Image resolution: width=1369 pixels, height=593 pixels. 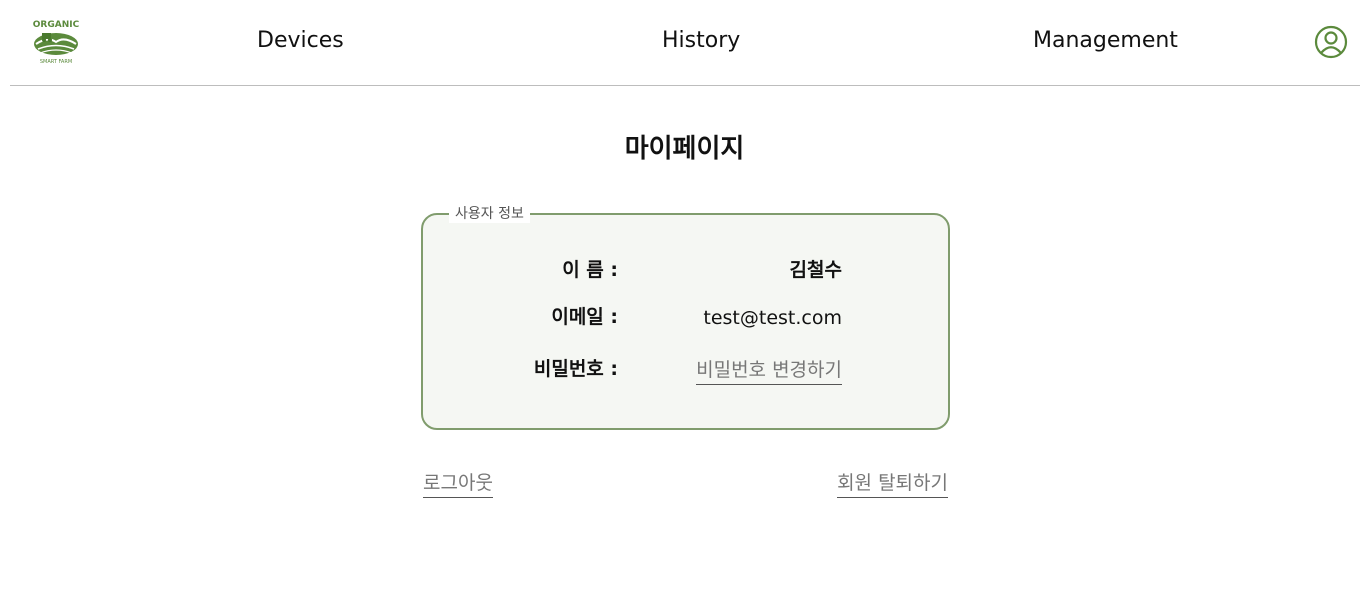 I want to click on nav-devices: Devices, so click(x=300, y=41).